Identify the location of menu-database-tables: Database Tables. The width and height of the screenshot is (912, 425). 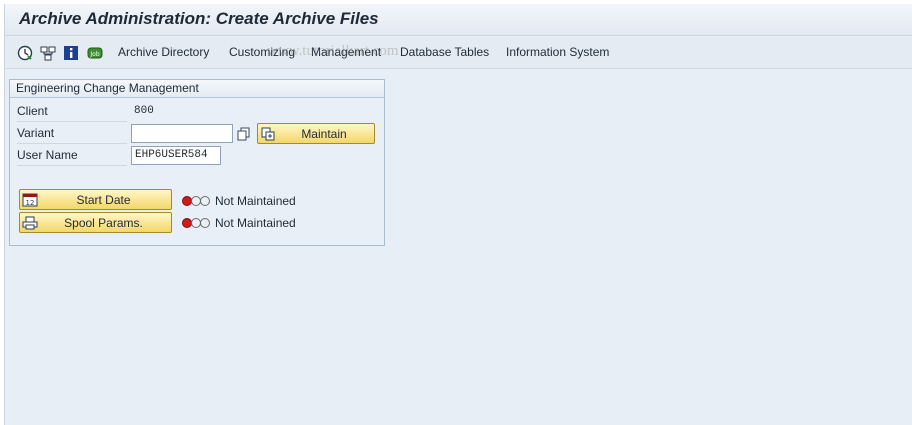
(444, 52).